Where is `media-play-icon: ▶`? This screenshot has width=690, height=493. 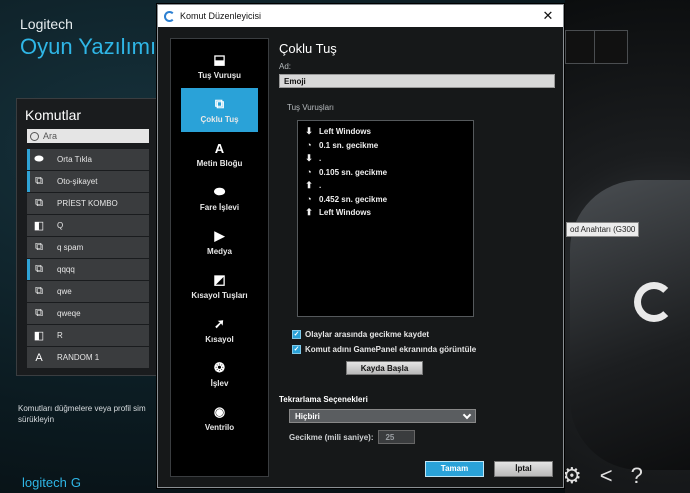
media-play-icon: ▶ is located at coordinates (219, 235).